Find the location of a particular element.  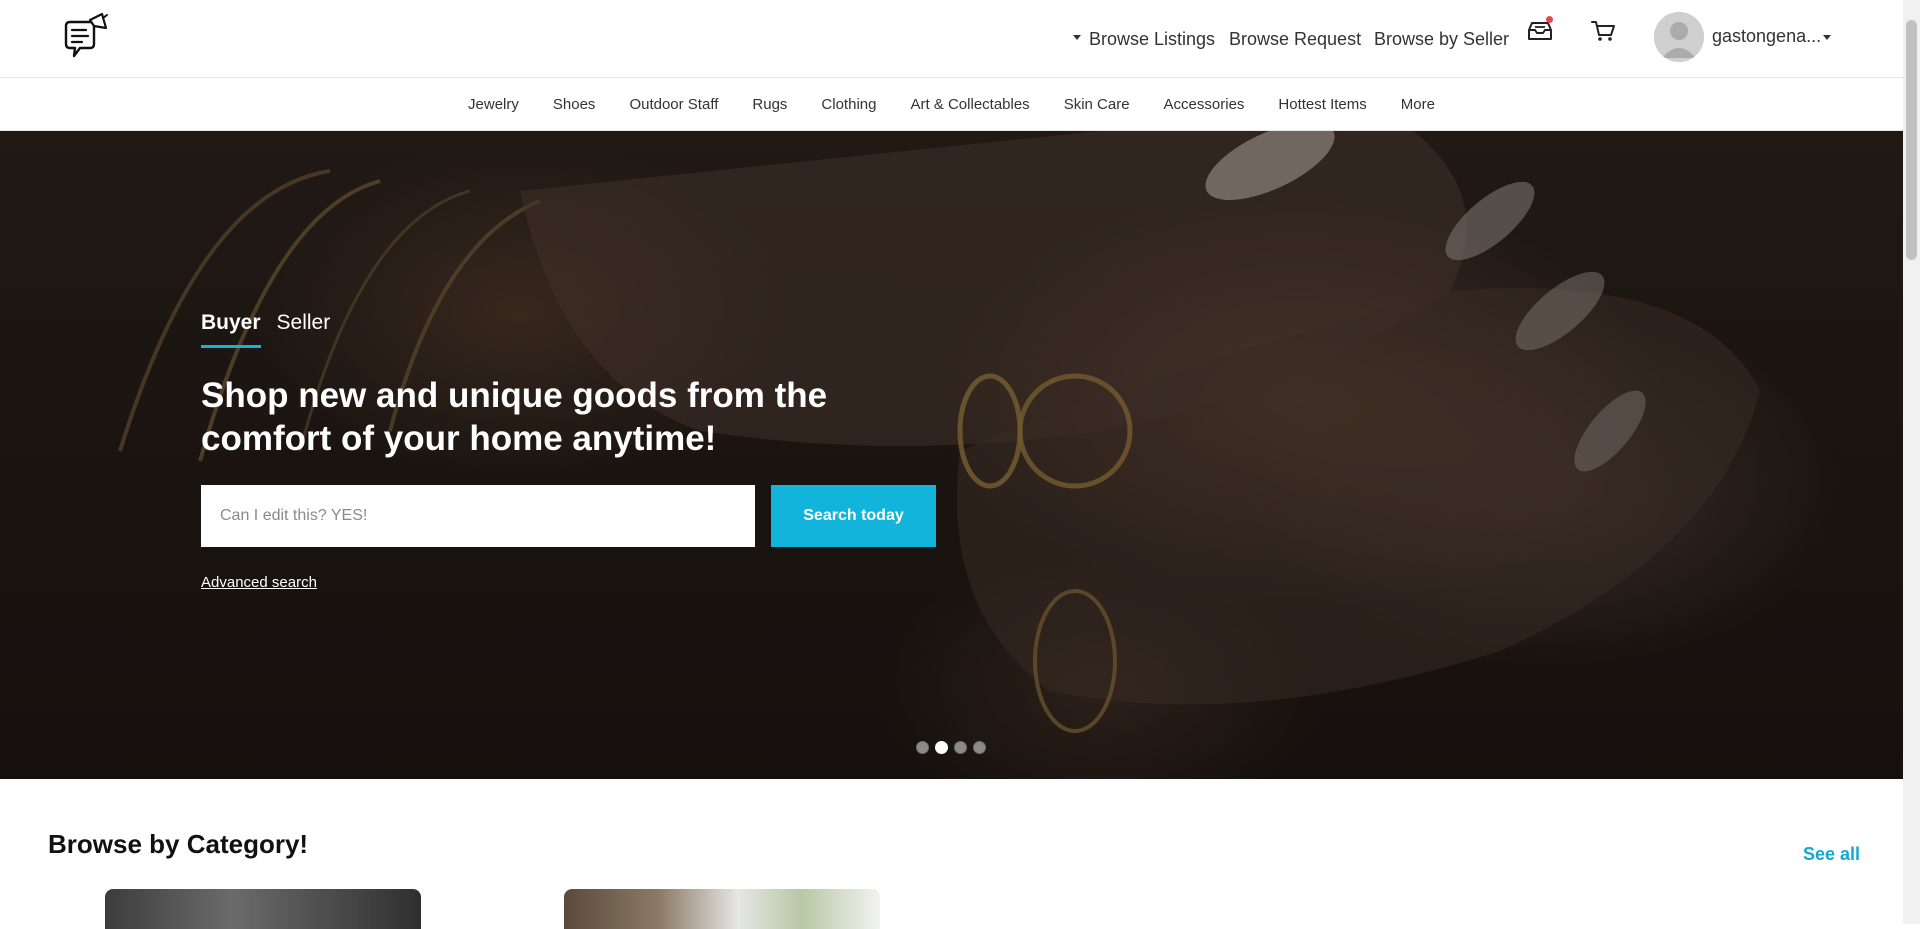

category-shoes: Shoes is located at coordinates (574, 104).